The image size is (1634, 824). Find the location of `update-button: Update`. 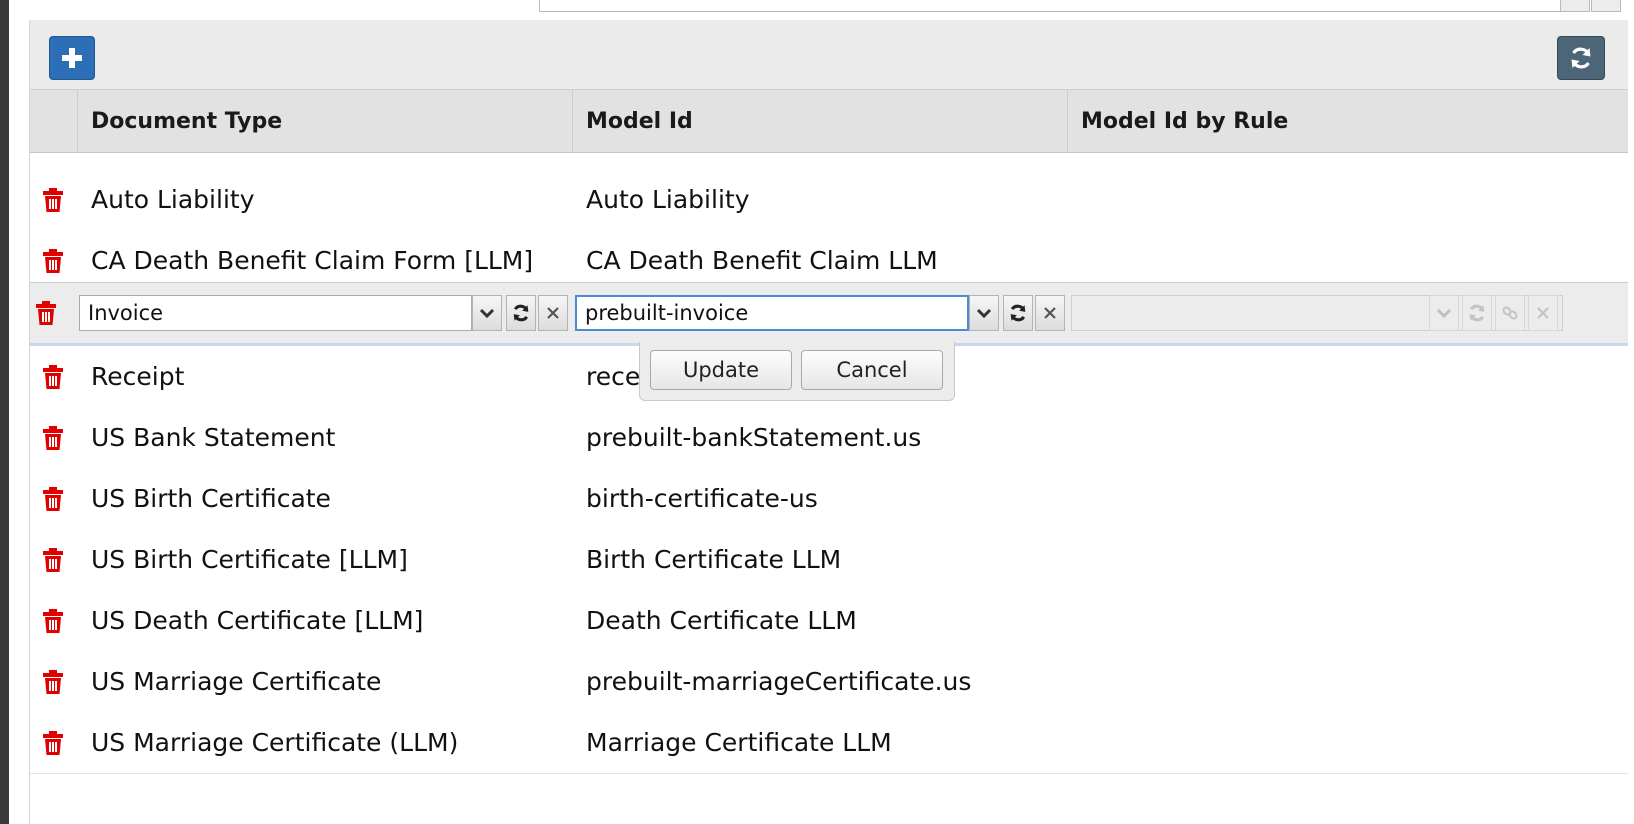

update-button: Update is located at coordinates (721, 370).